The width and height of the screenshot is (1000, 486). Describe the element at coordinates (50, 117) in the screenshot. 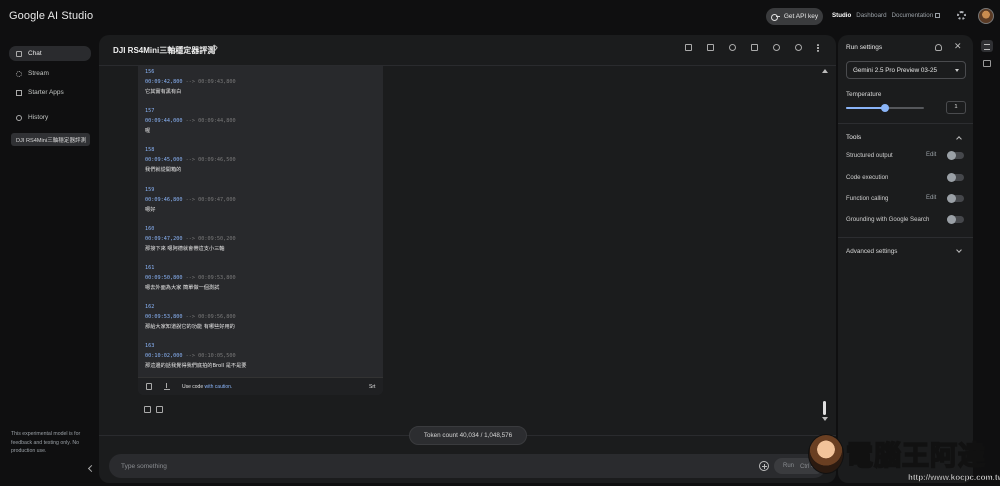

I see `sidebar-item-history: History` at that location.